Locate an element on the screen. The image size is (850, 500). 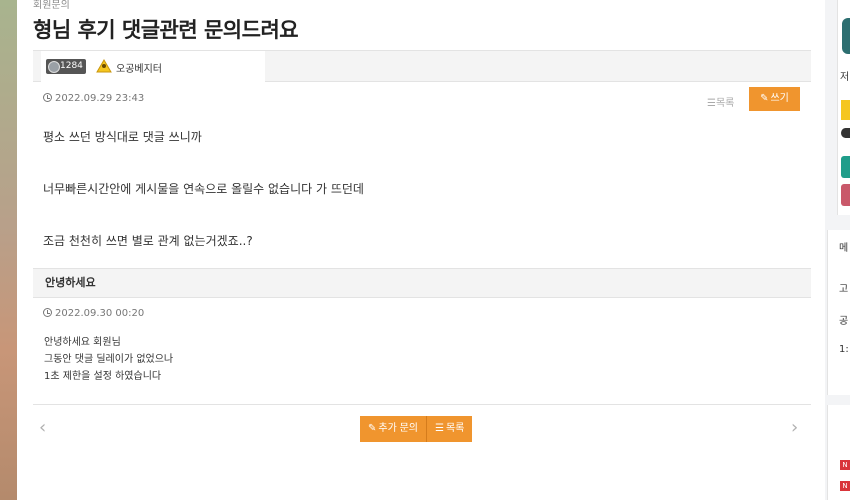
breadcrumb: 회원문의 is located at coordinates (51, 5).